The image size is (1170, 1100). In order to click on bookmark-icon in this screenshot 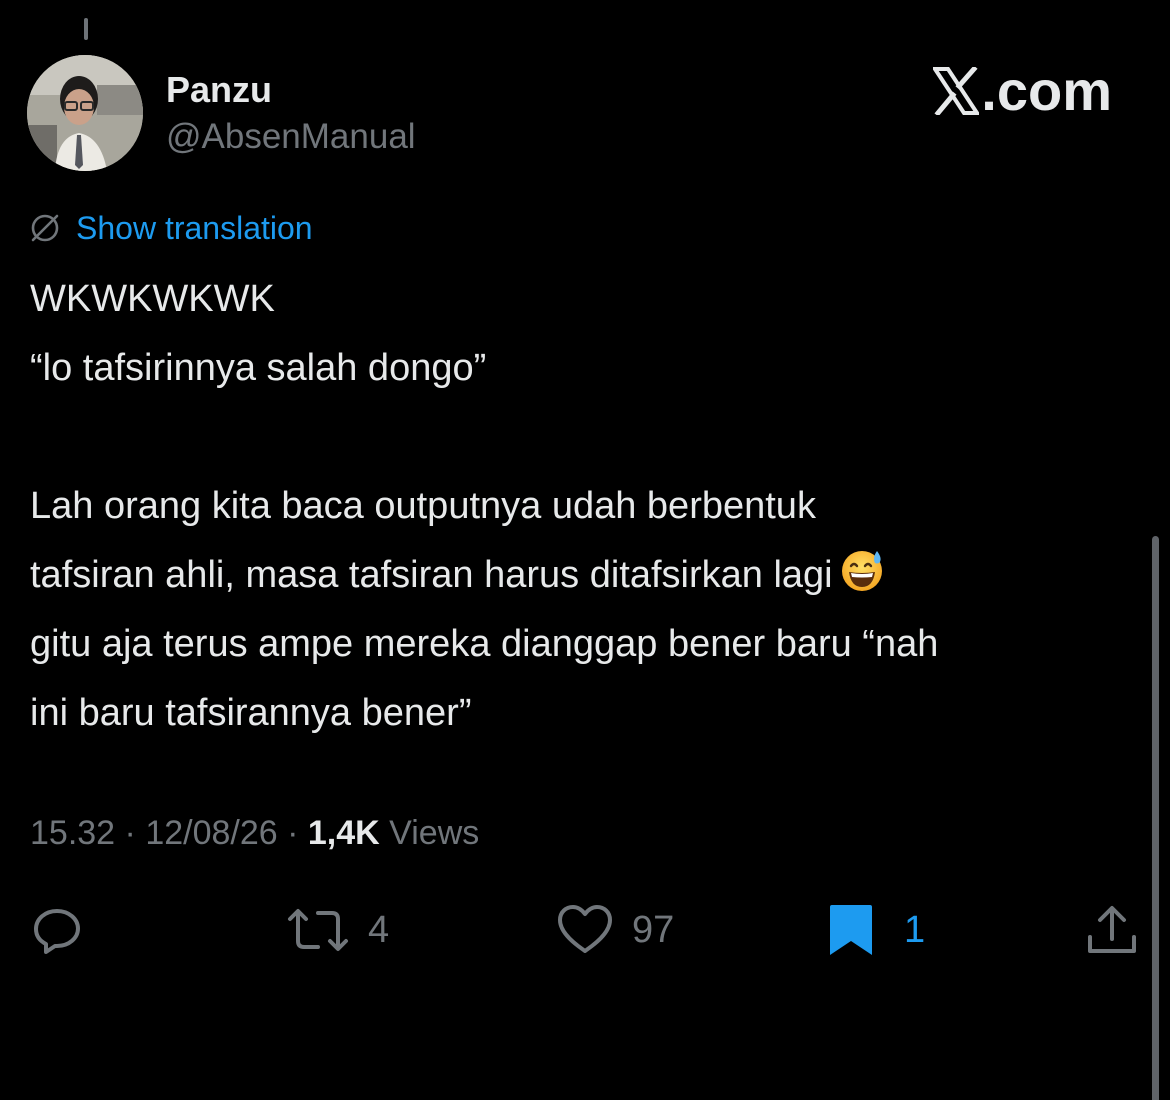, I will do `click(851, 930)`.